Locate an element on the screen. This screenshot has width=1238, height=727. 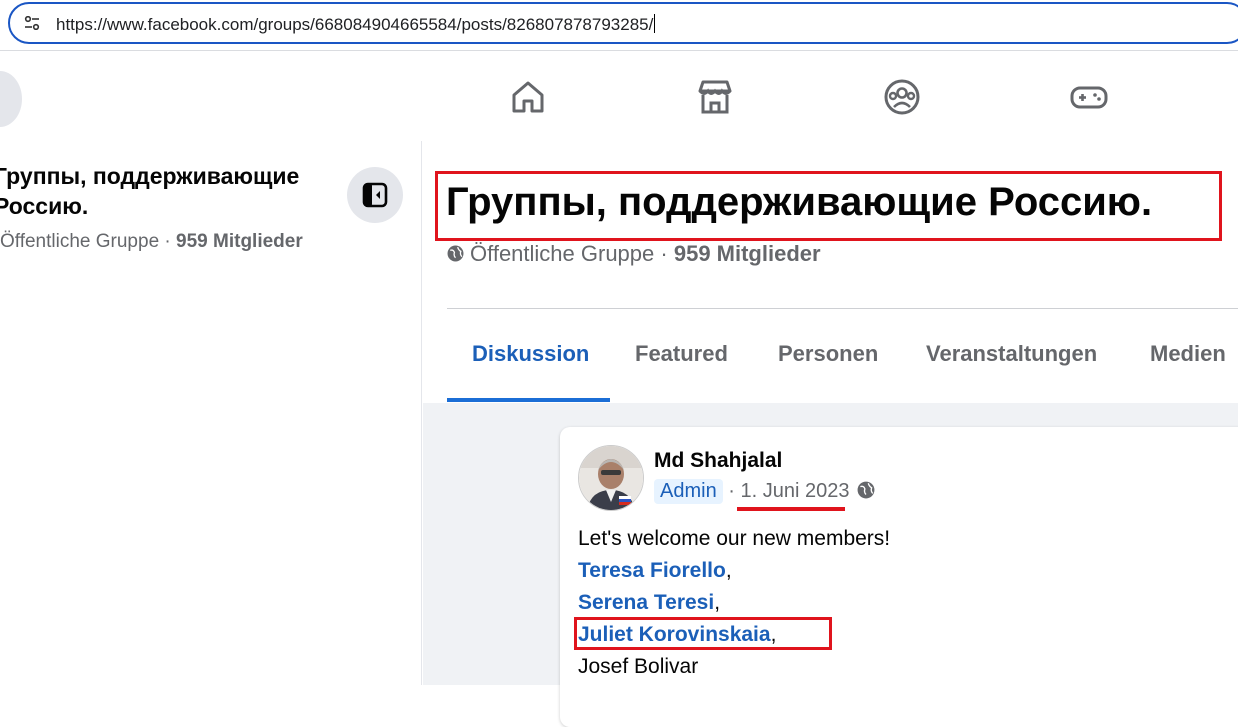
post-text: Let's welcome our new members! is located at coordinates (734, 538).